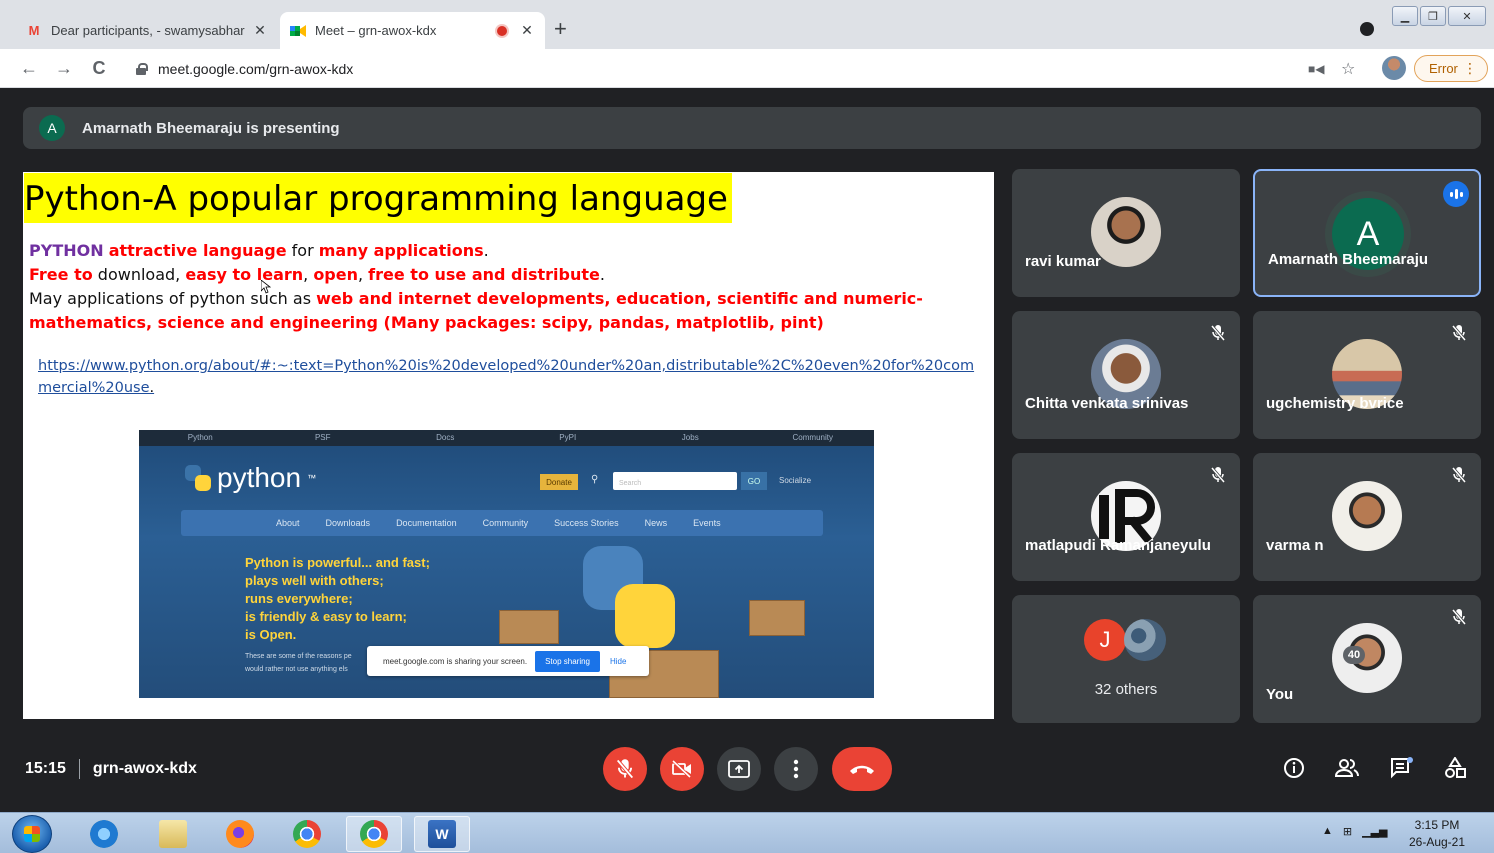 The width and height of the screenshot is (1494, 853). I want to click on stop-sharing-button: Stop sharing, so click(567, 661).